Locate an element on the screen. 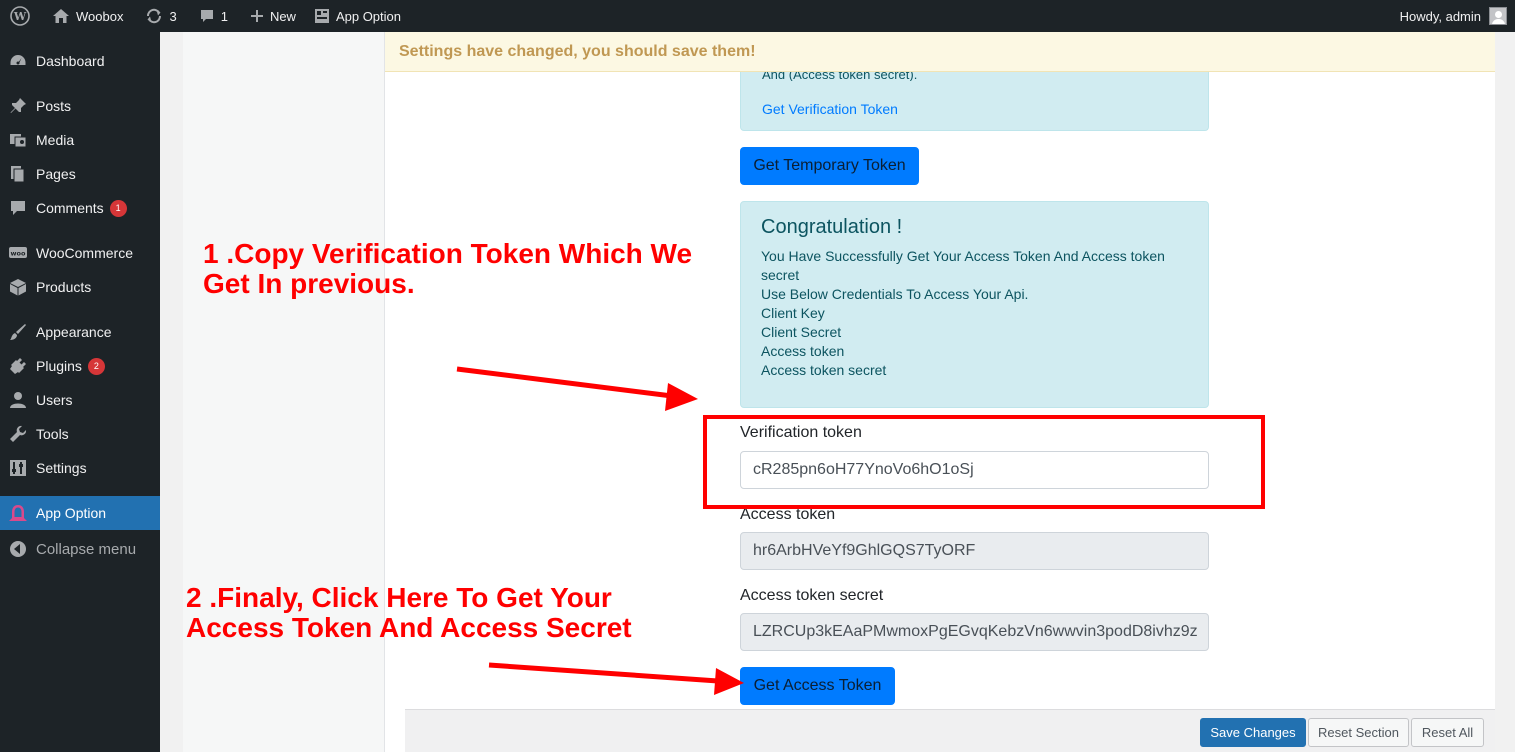  sidebar-item-label: Appearance is located at coordinates (74, 332).